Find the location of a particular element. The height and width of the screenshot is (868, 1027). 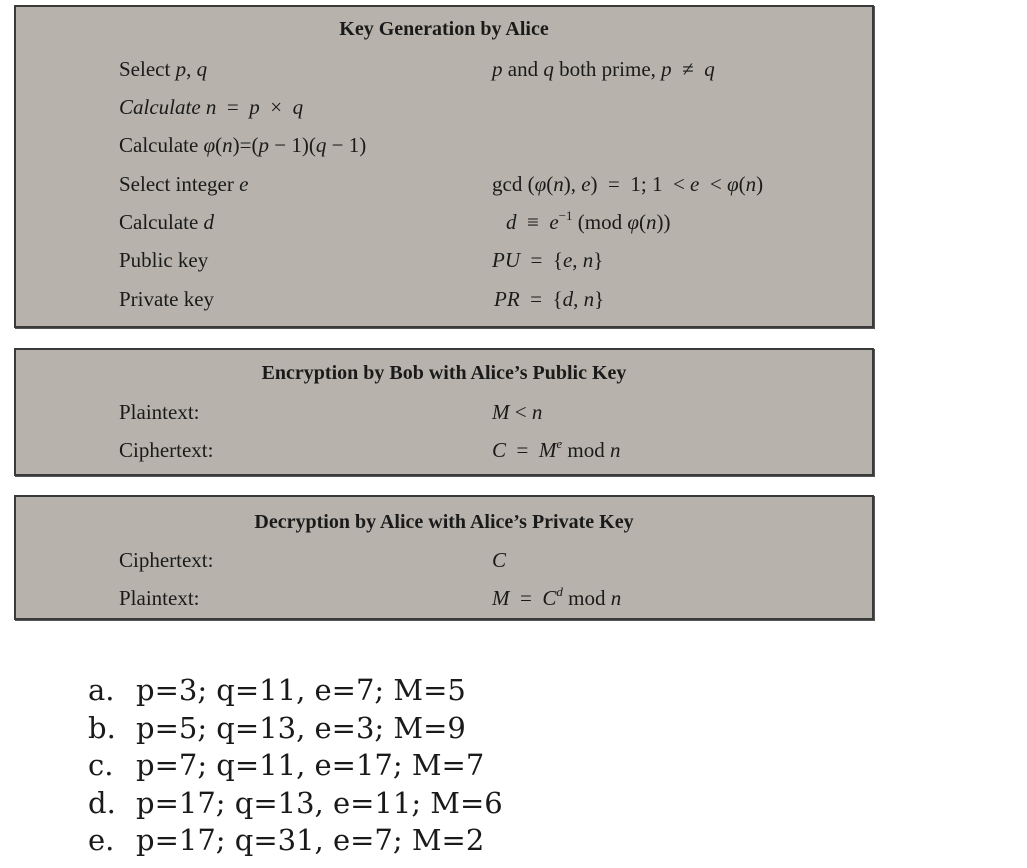

keygen-label: Select integer e is located at coordinates (184, 184).